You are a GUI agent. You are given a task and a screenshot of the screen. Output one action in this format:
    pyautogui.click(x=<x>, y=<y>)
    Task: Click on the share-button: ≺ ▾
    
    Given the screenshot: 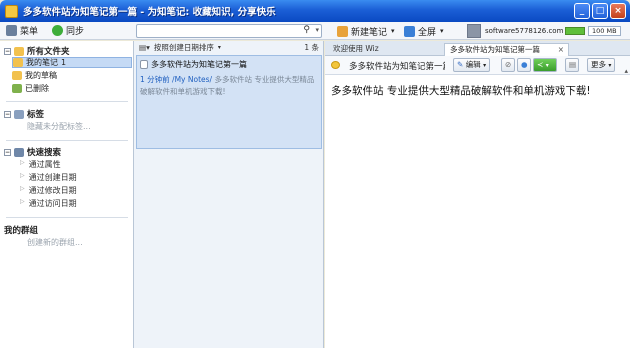 What is the action you would take?
    pyautogui.click(x=545, y=65)
    